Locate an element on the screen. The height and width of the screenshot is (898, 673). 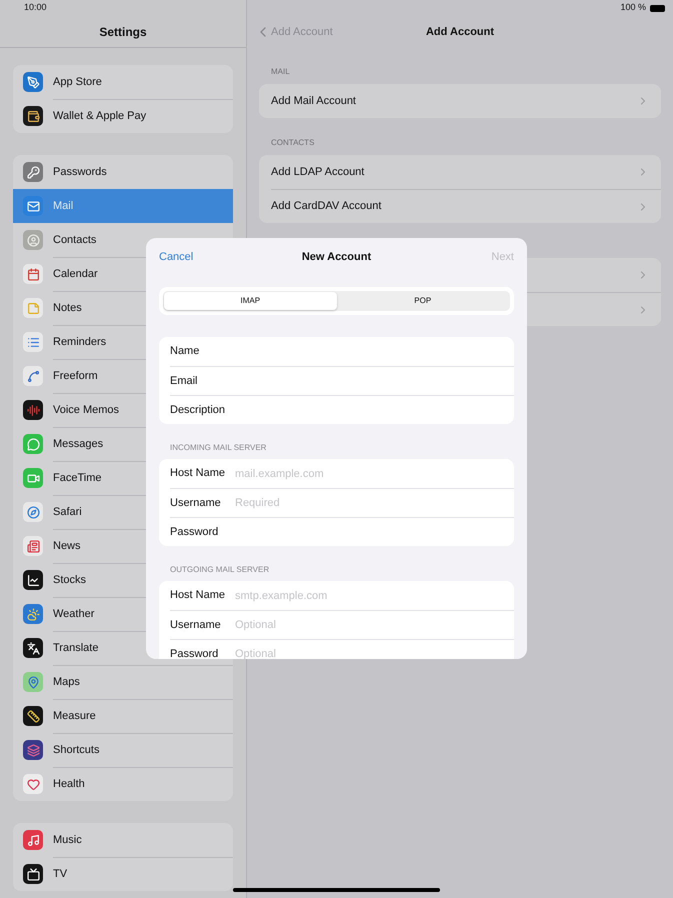
section-header: INCOMING MAIL SERVER is located at coordinates (218, 448).